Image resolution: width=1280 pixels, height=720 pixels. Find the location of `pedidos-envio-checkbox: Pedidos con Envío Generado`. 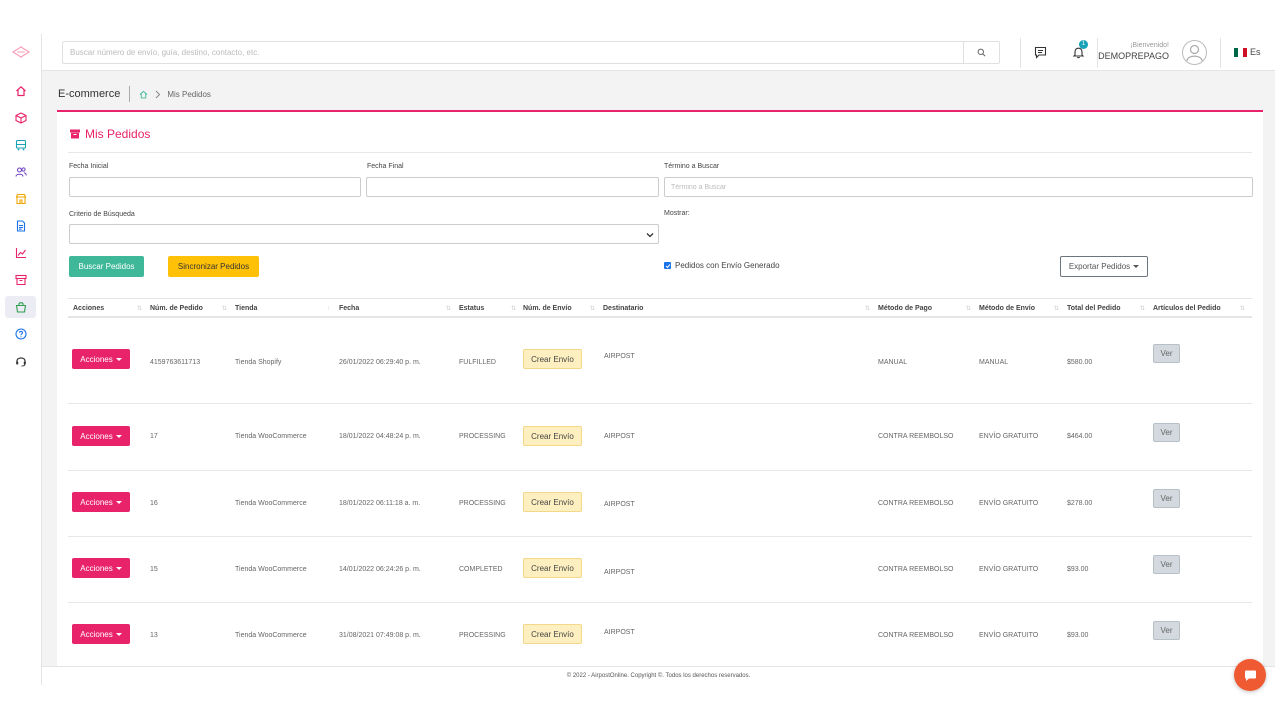

pedidos-envio-checkbox: Pedidos con Envío Generado is located at coordinates (722, 265).